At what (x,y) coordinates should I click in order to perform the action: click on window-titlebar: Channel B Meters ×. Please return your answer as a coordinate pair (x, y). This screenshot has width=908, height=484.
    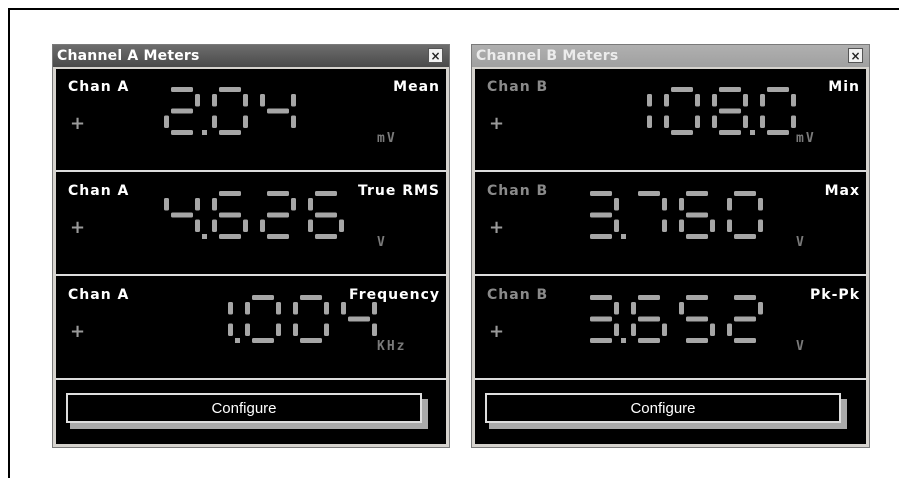
    Looking at the image, I should click on (670, 56).